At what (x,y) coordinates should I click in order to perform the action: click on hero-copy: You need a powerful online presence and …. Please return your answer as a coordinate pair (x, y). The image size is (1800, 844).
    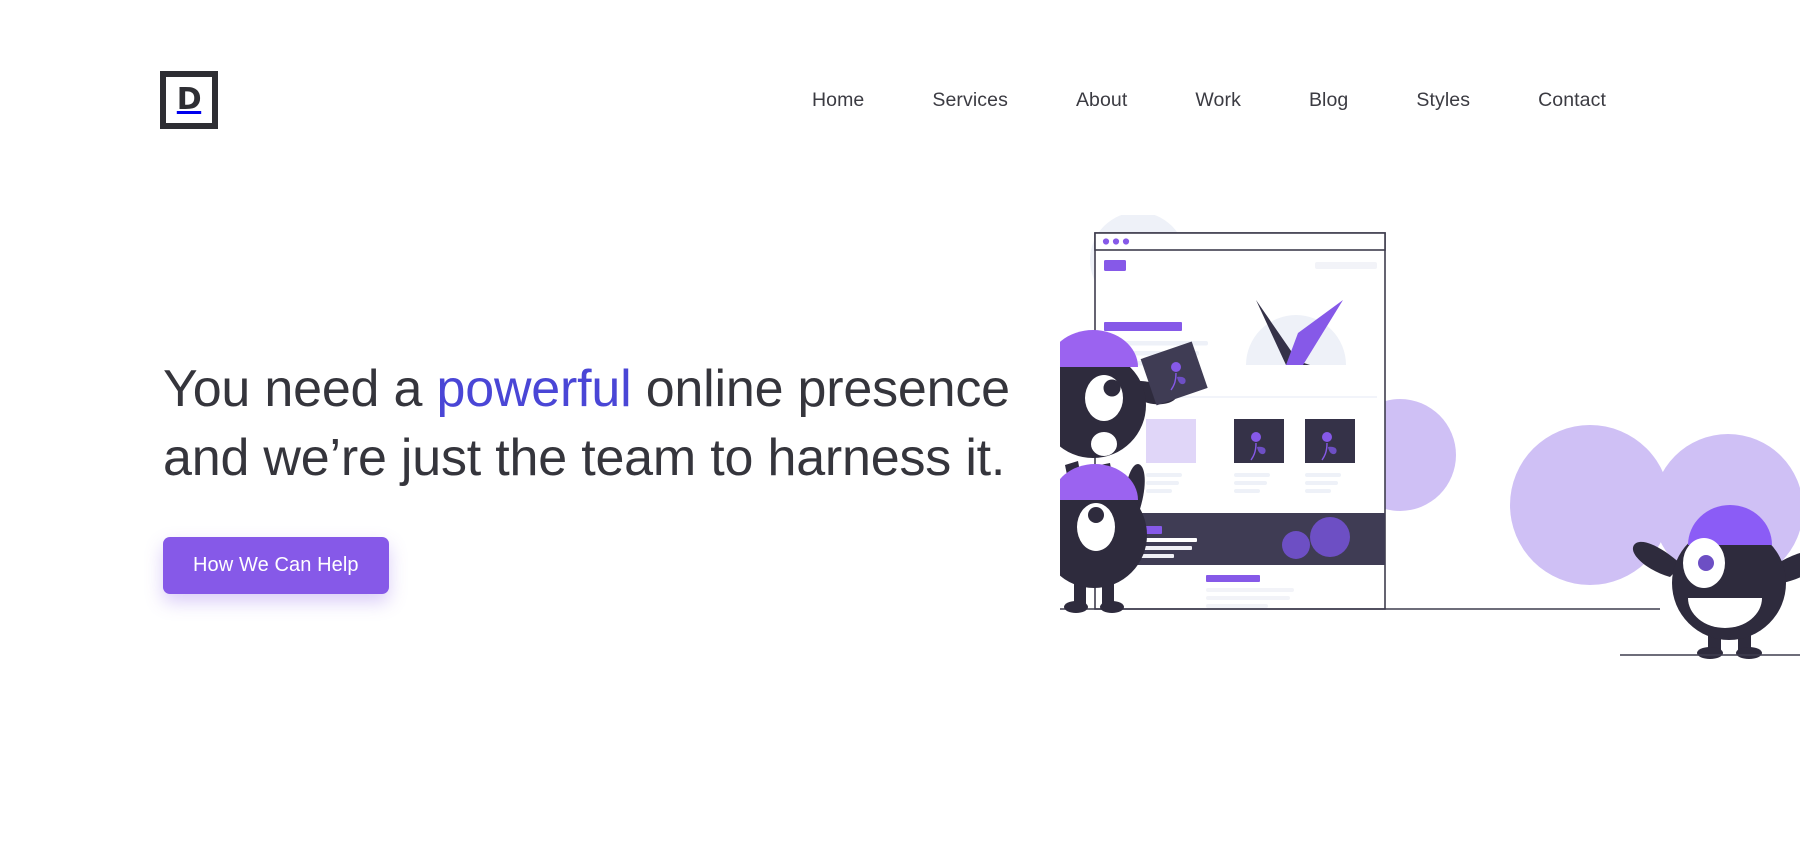
    Looking at the image, I should click on (598, 475).